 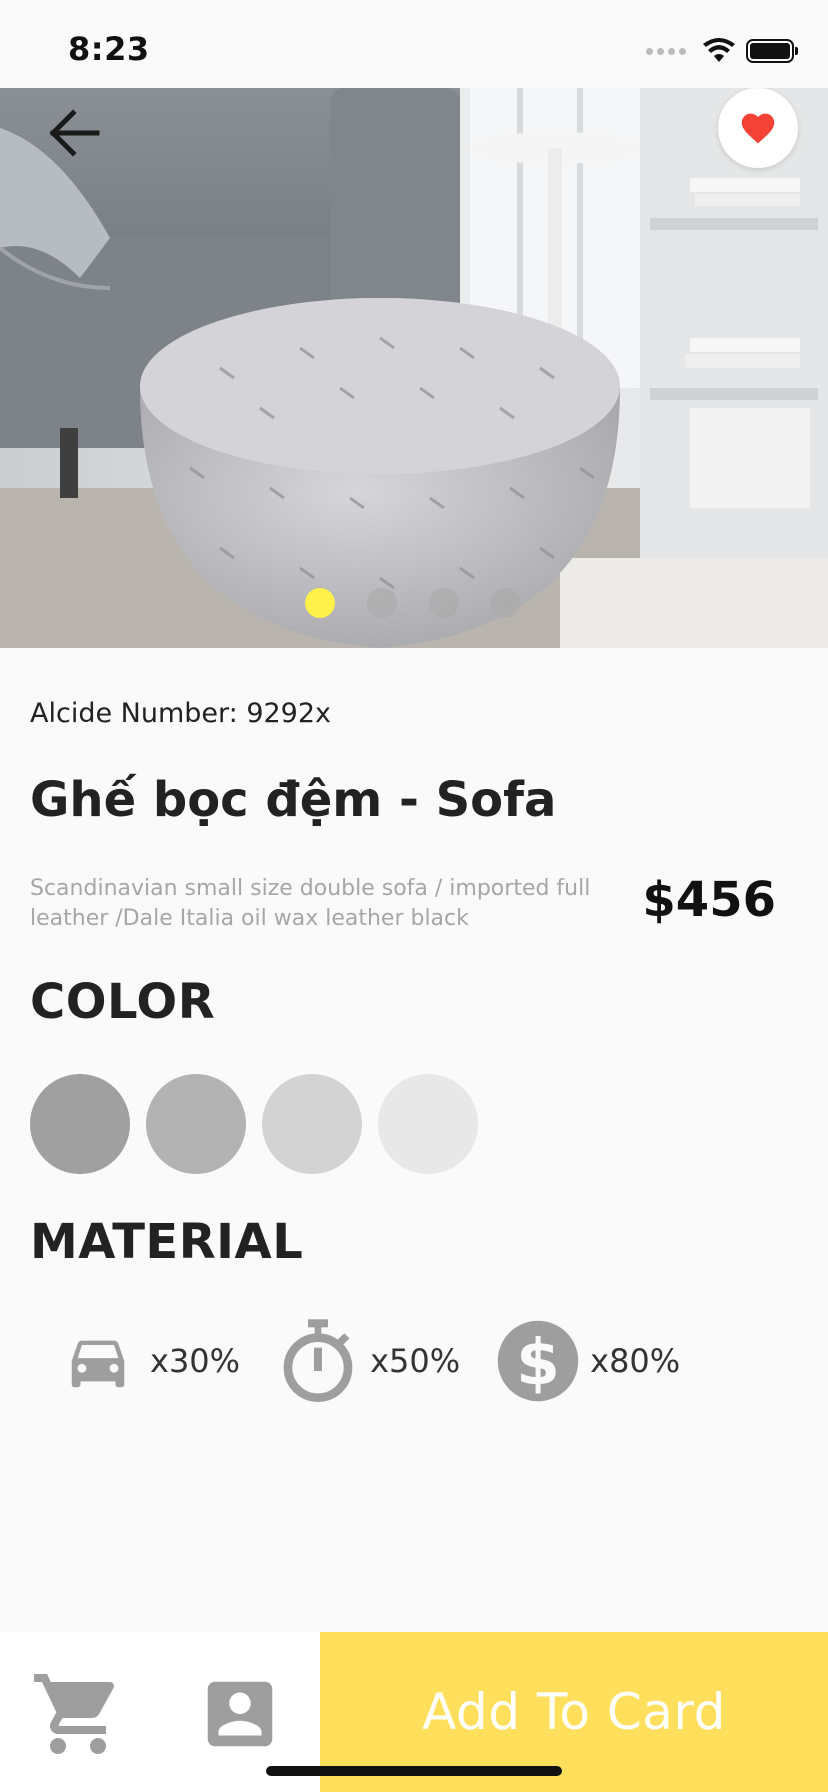 I want to click on contact-icon, so click(x=240, y=1714).